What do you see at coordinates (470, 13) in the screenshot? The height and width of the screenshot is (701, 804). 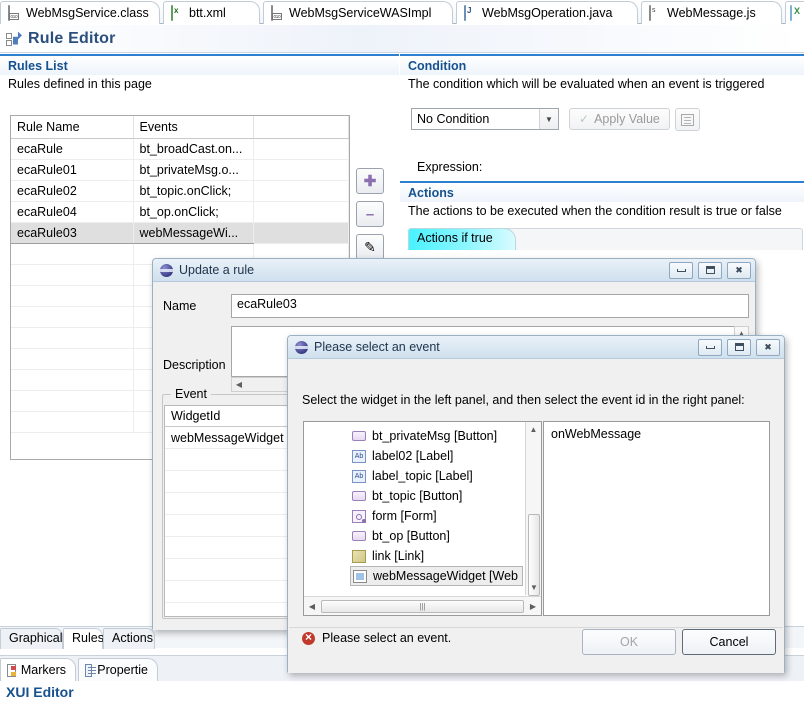 I see `java-file-icon` at bounding box center [470, 13].